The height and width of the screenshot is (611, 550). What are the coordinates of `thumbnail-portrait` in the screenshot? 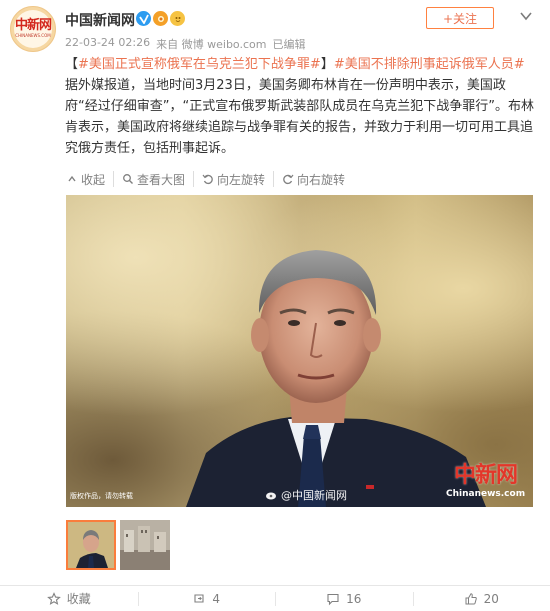 It's located at (91, 545).